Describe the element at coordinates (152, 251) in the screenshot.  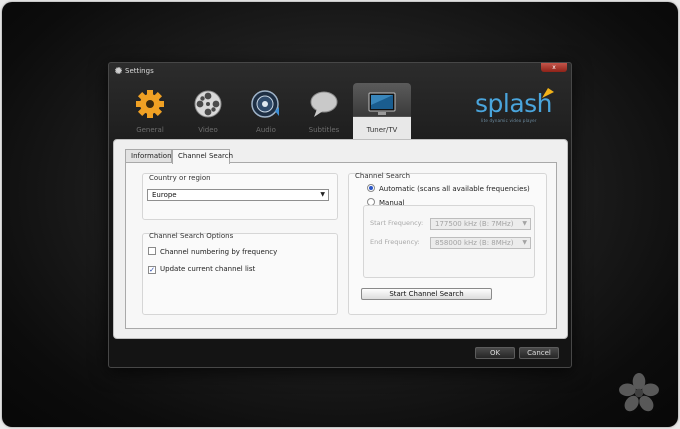
I see `numbering-checkbox` at that location.